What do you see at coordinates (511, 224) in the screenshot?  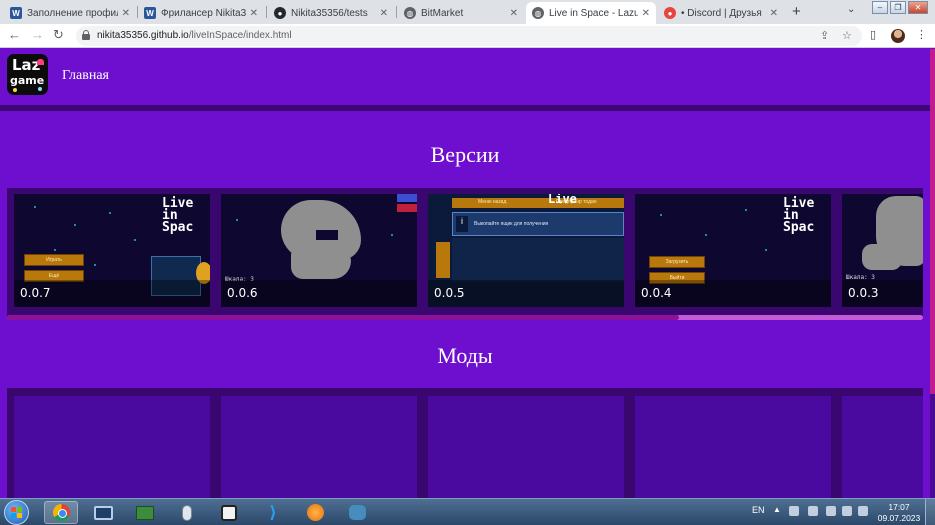 I see `game-popup-text: Выкопайте ящик для получения` at bounding box center [511, 224].